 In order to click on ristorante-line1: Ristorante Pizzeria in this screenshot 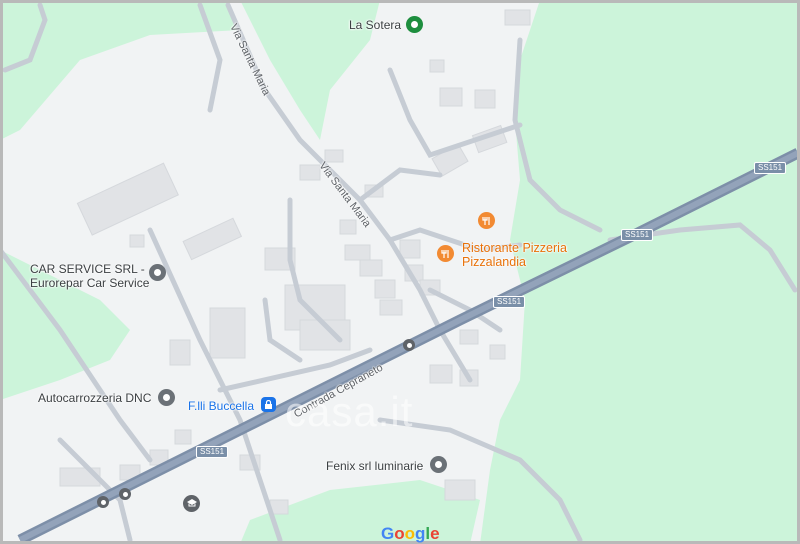, I will do `click(514, 248)`.